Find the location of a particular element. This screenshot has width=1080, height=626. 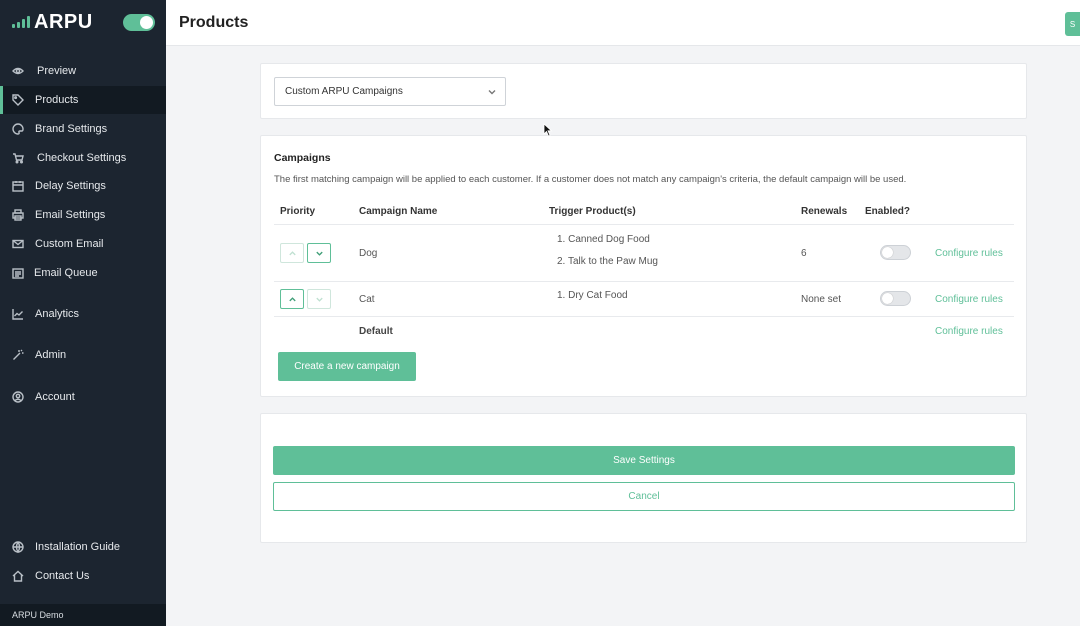

renewals-value: None set is located at coordinates (821, 299).